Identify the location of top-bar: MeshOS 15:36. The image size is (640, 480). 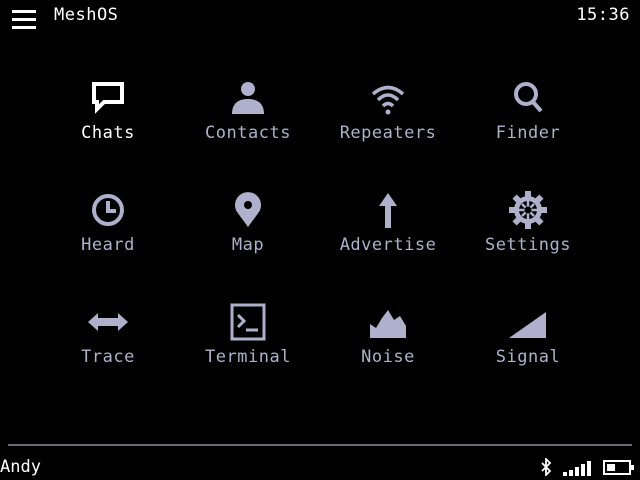
(320, 17).